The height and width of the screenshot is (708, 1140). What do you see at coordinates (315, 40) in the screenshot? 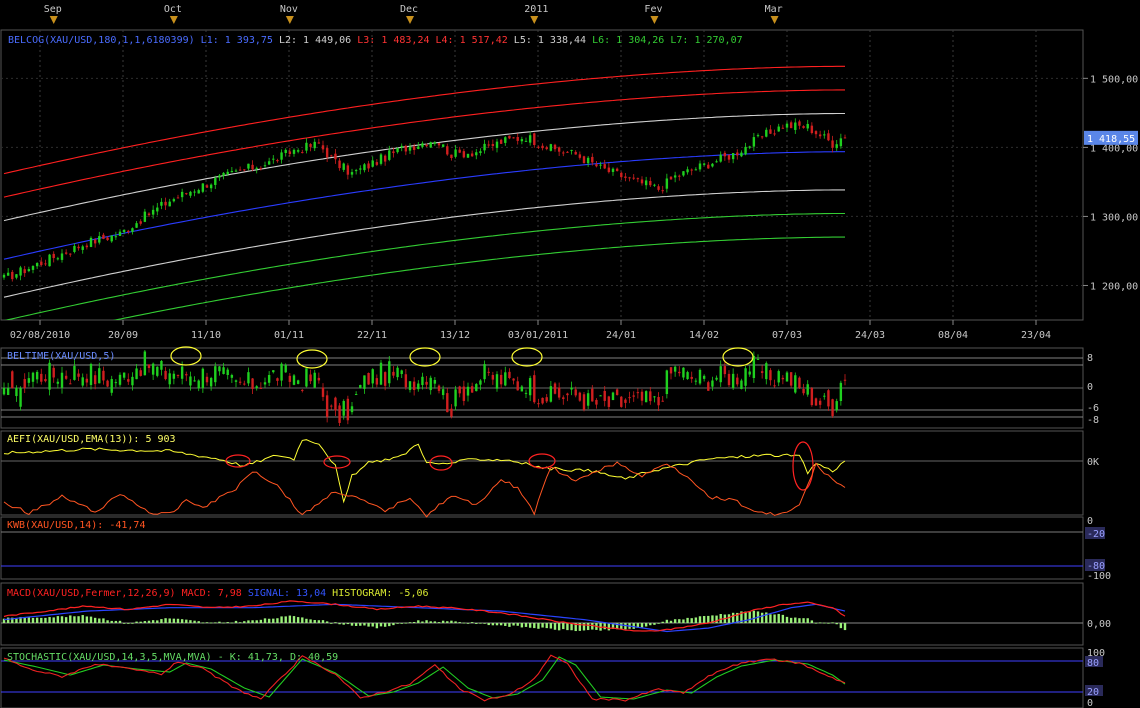
I see `price-title-part: L2: 1 449,06` at bounding box center [315, 40].